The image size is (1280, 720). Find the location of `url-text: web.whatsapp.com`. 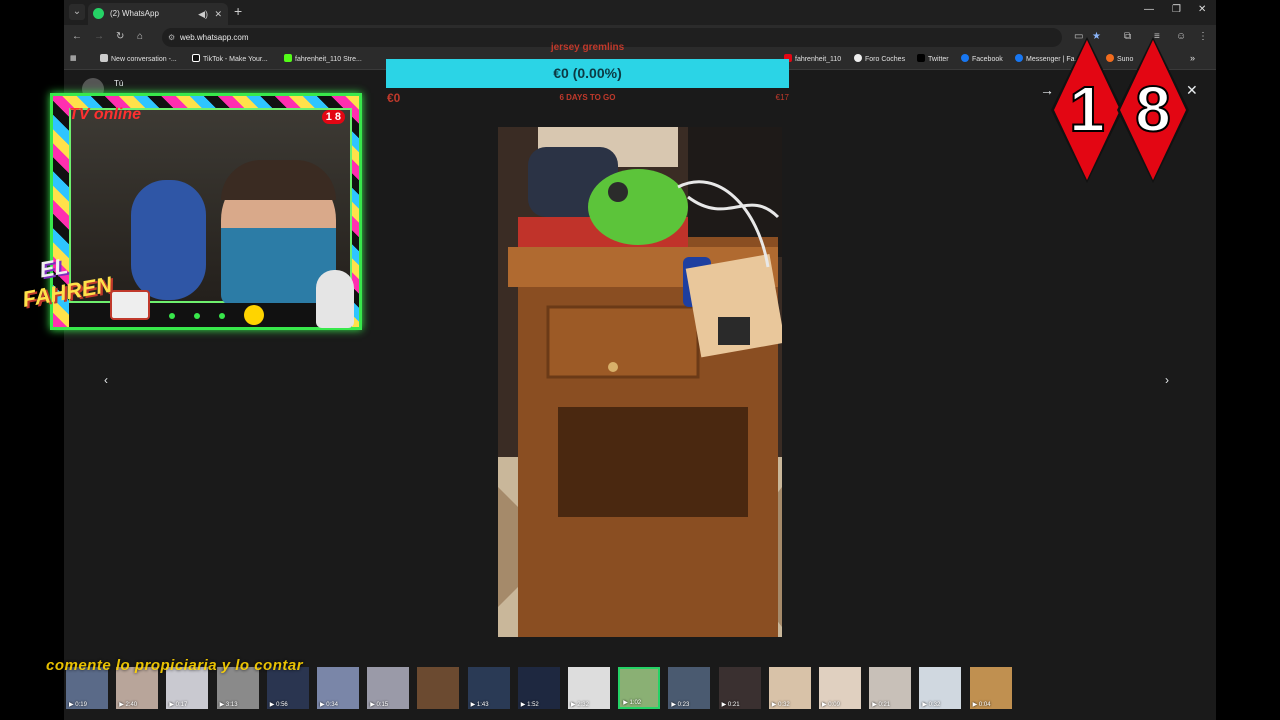

url-text: web.whatsapp.com is located at coordinates (214, 37).